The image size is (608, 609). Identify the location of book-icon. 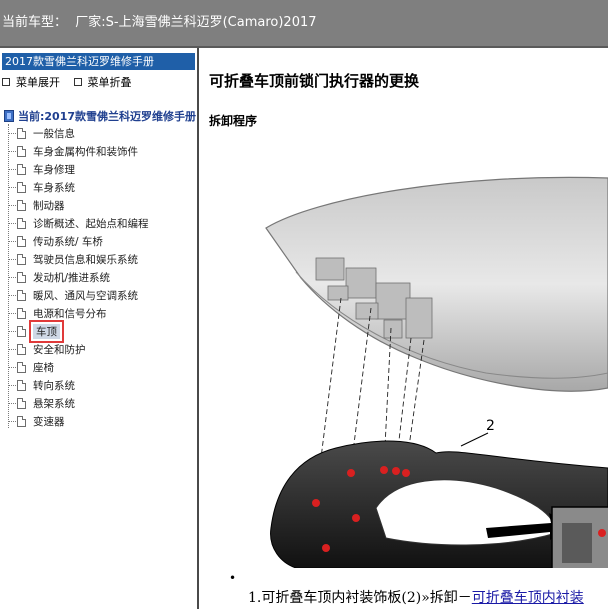
(9, 116).